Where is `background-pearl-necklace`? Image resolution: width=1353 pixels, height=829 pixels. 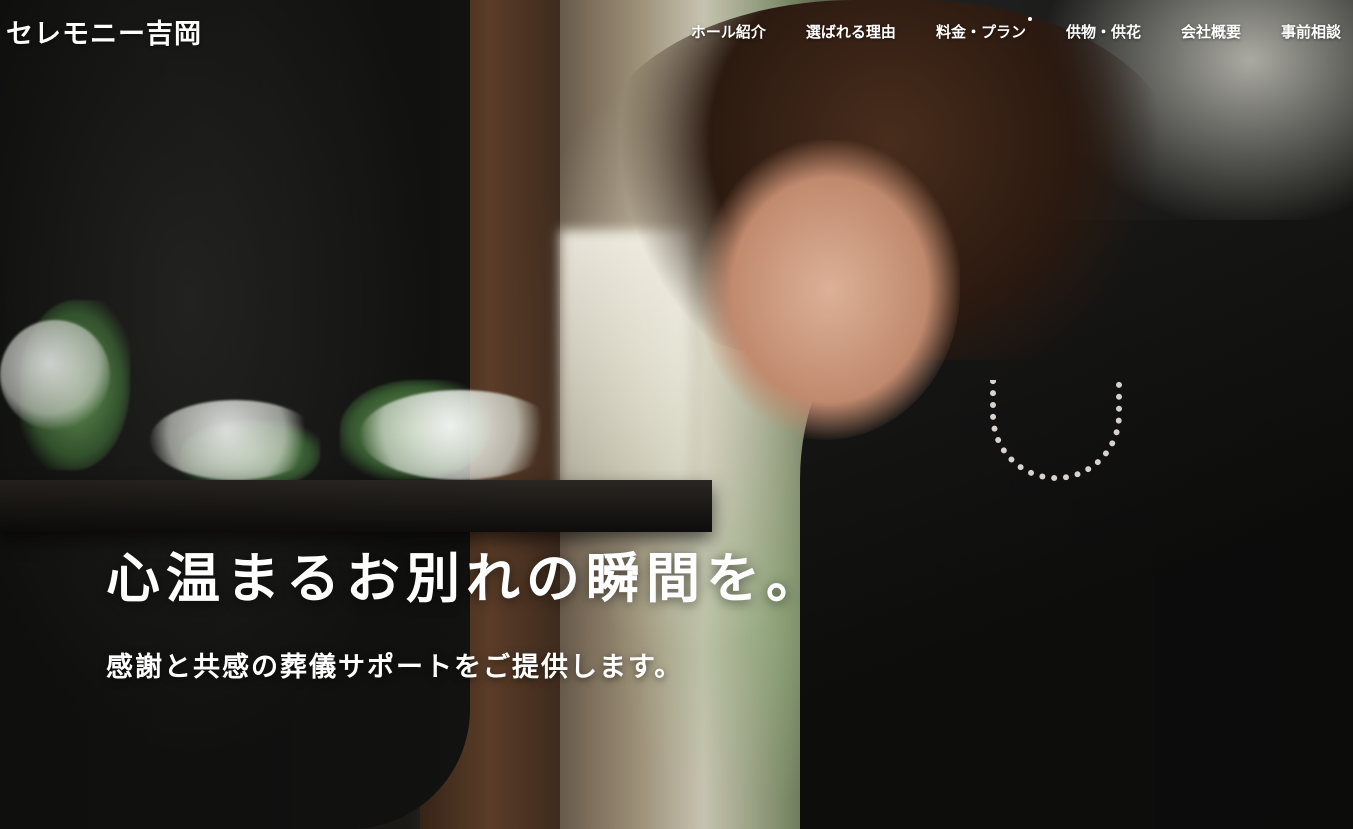 background-pearl-necklace is located at coordinates (1056, 430).